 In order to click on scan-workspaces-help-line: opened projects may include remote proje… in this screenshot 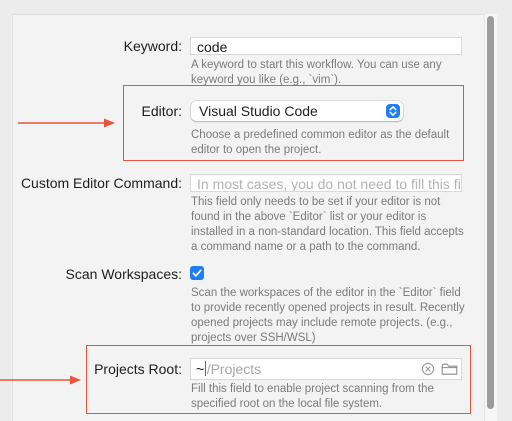, I will do `click(322, 323)`.